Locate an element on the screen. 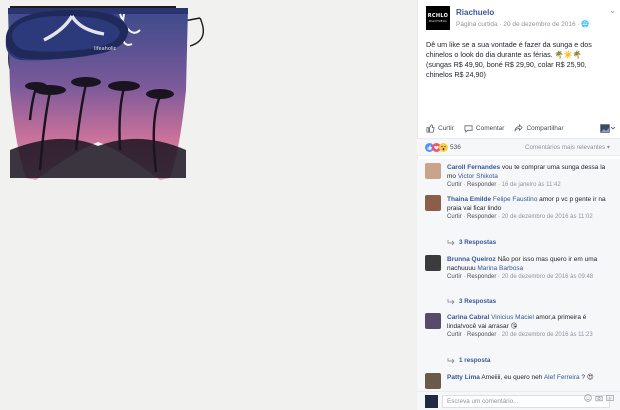 This screenshot has width=620, height=410. share-as-selector is located at coordinates (608, 128).